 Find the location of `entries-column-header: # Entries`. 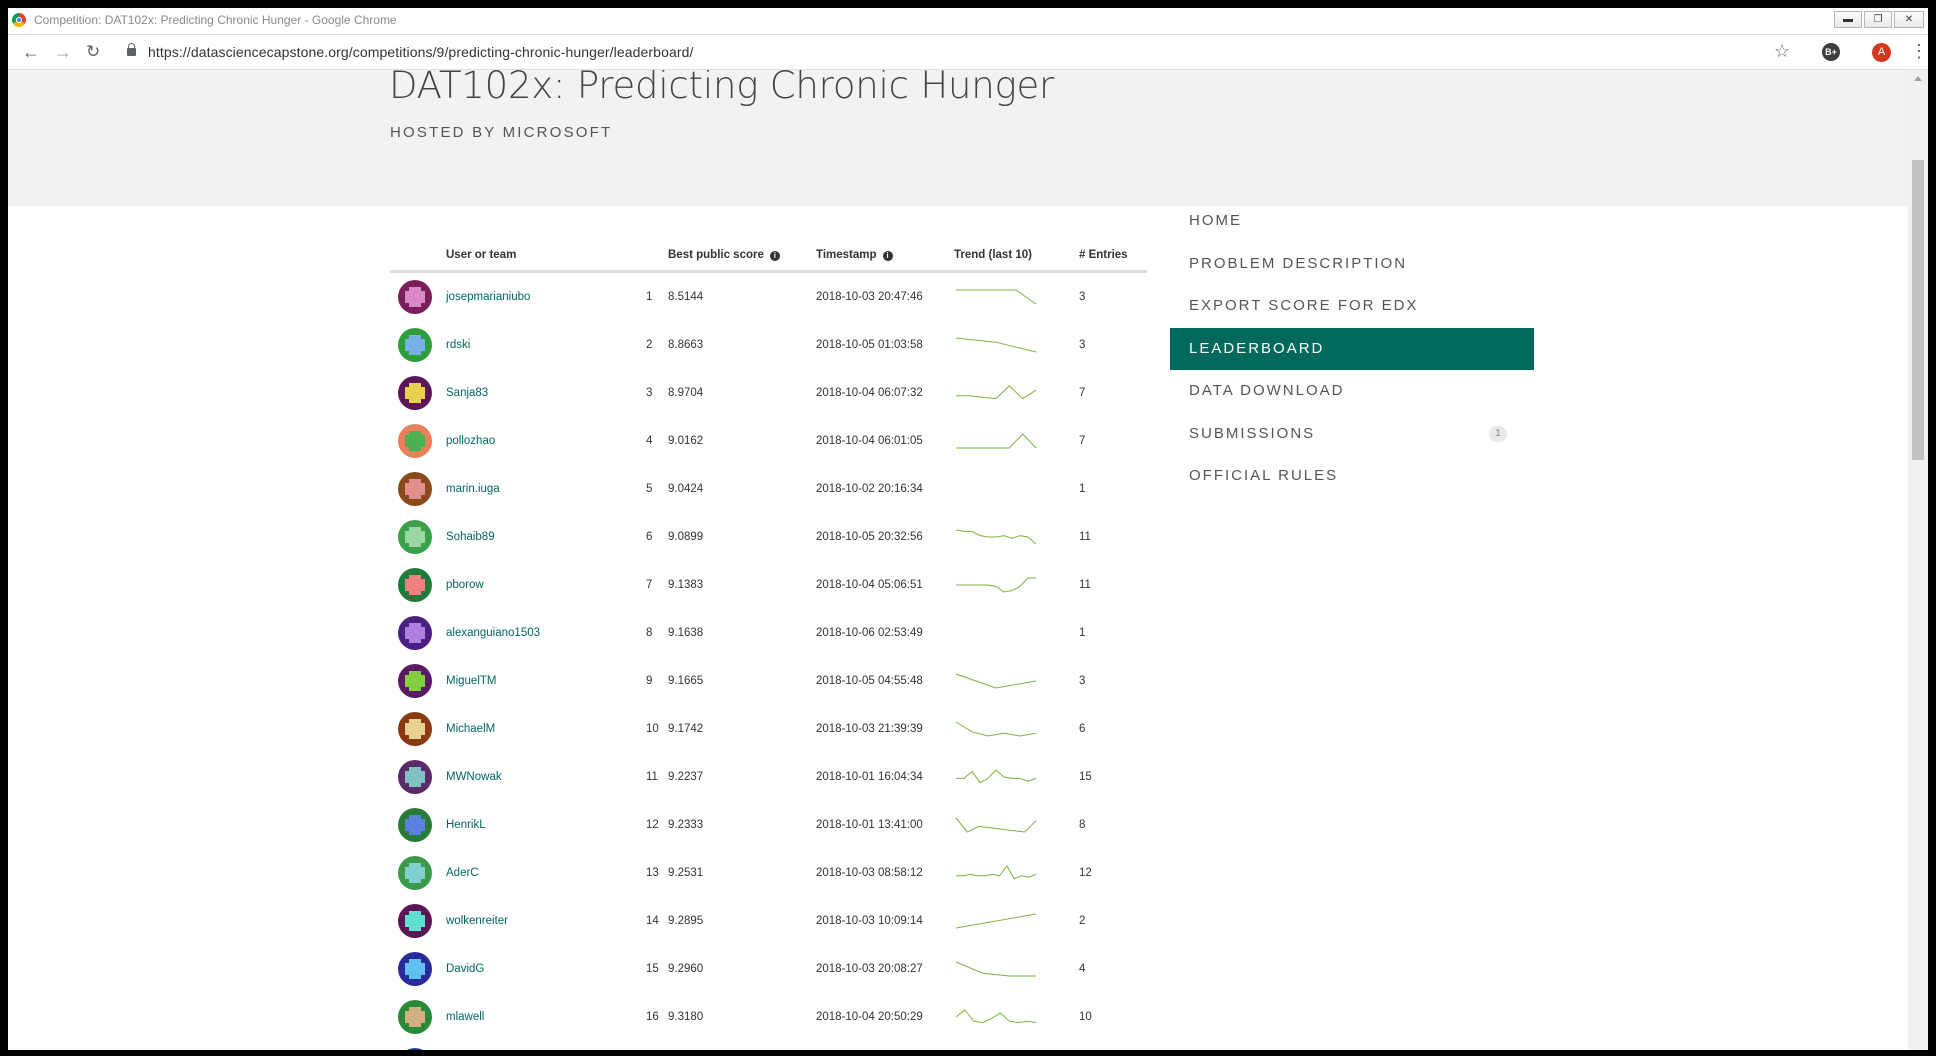

entries-column-header: # Entries is located at coordinates (1113, 256).